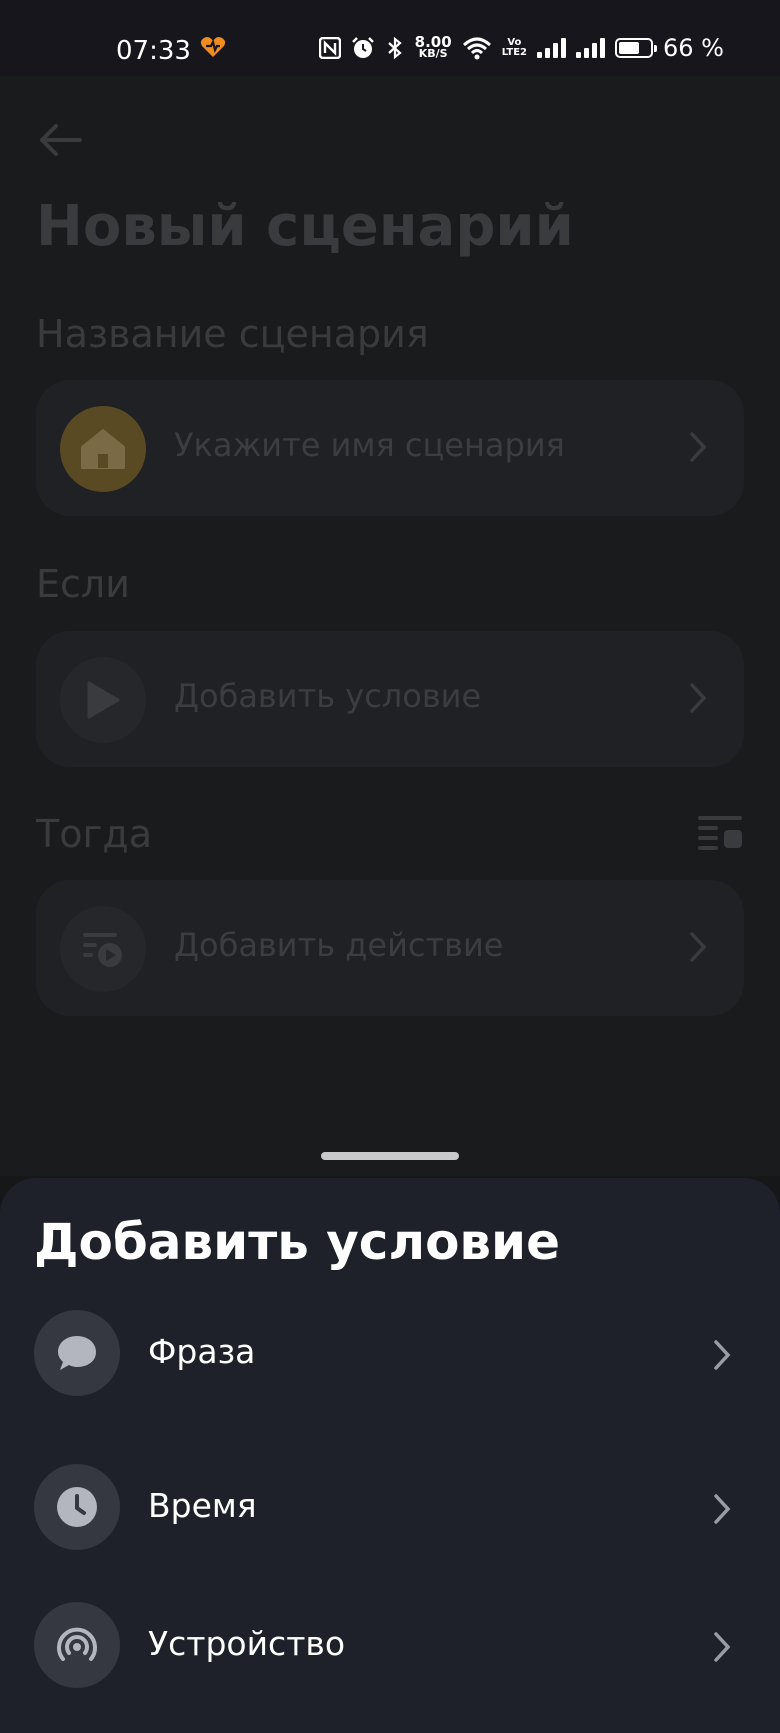 The width and height of the screenshot is (780, 1733). I want to click on volte-bottom: LTE2, so click(514, 52).